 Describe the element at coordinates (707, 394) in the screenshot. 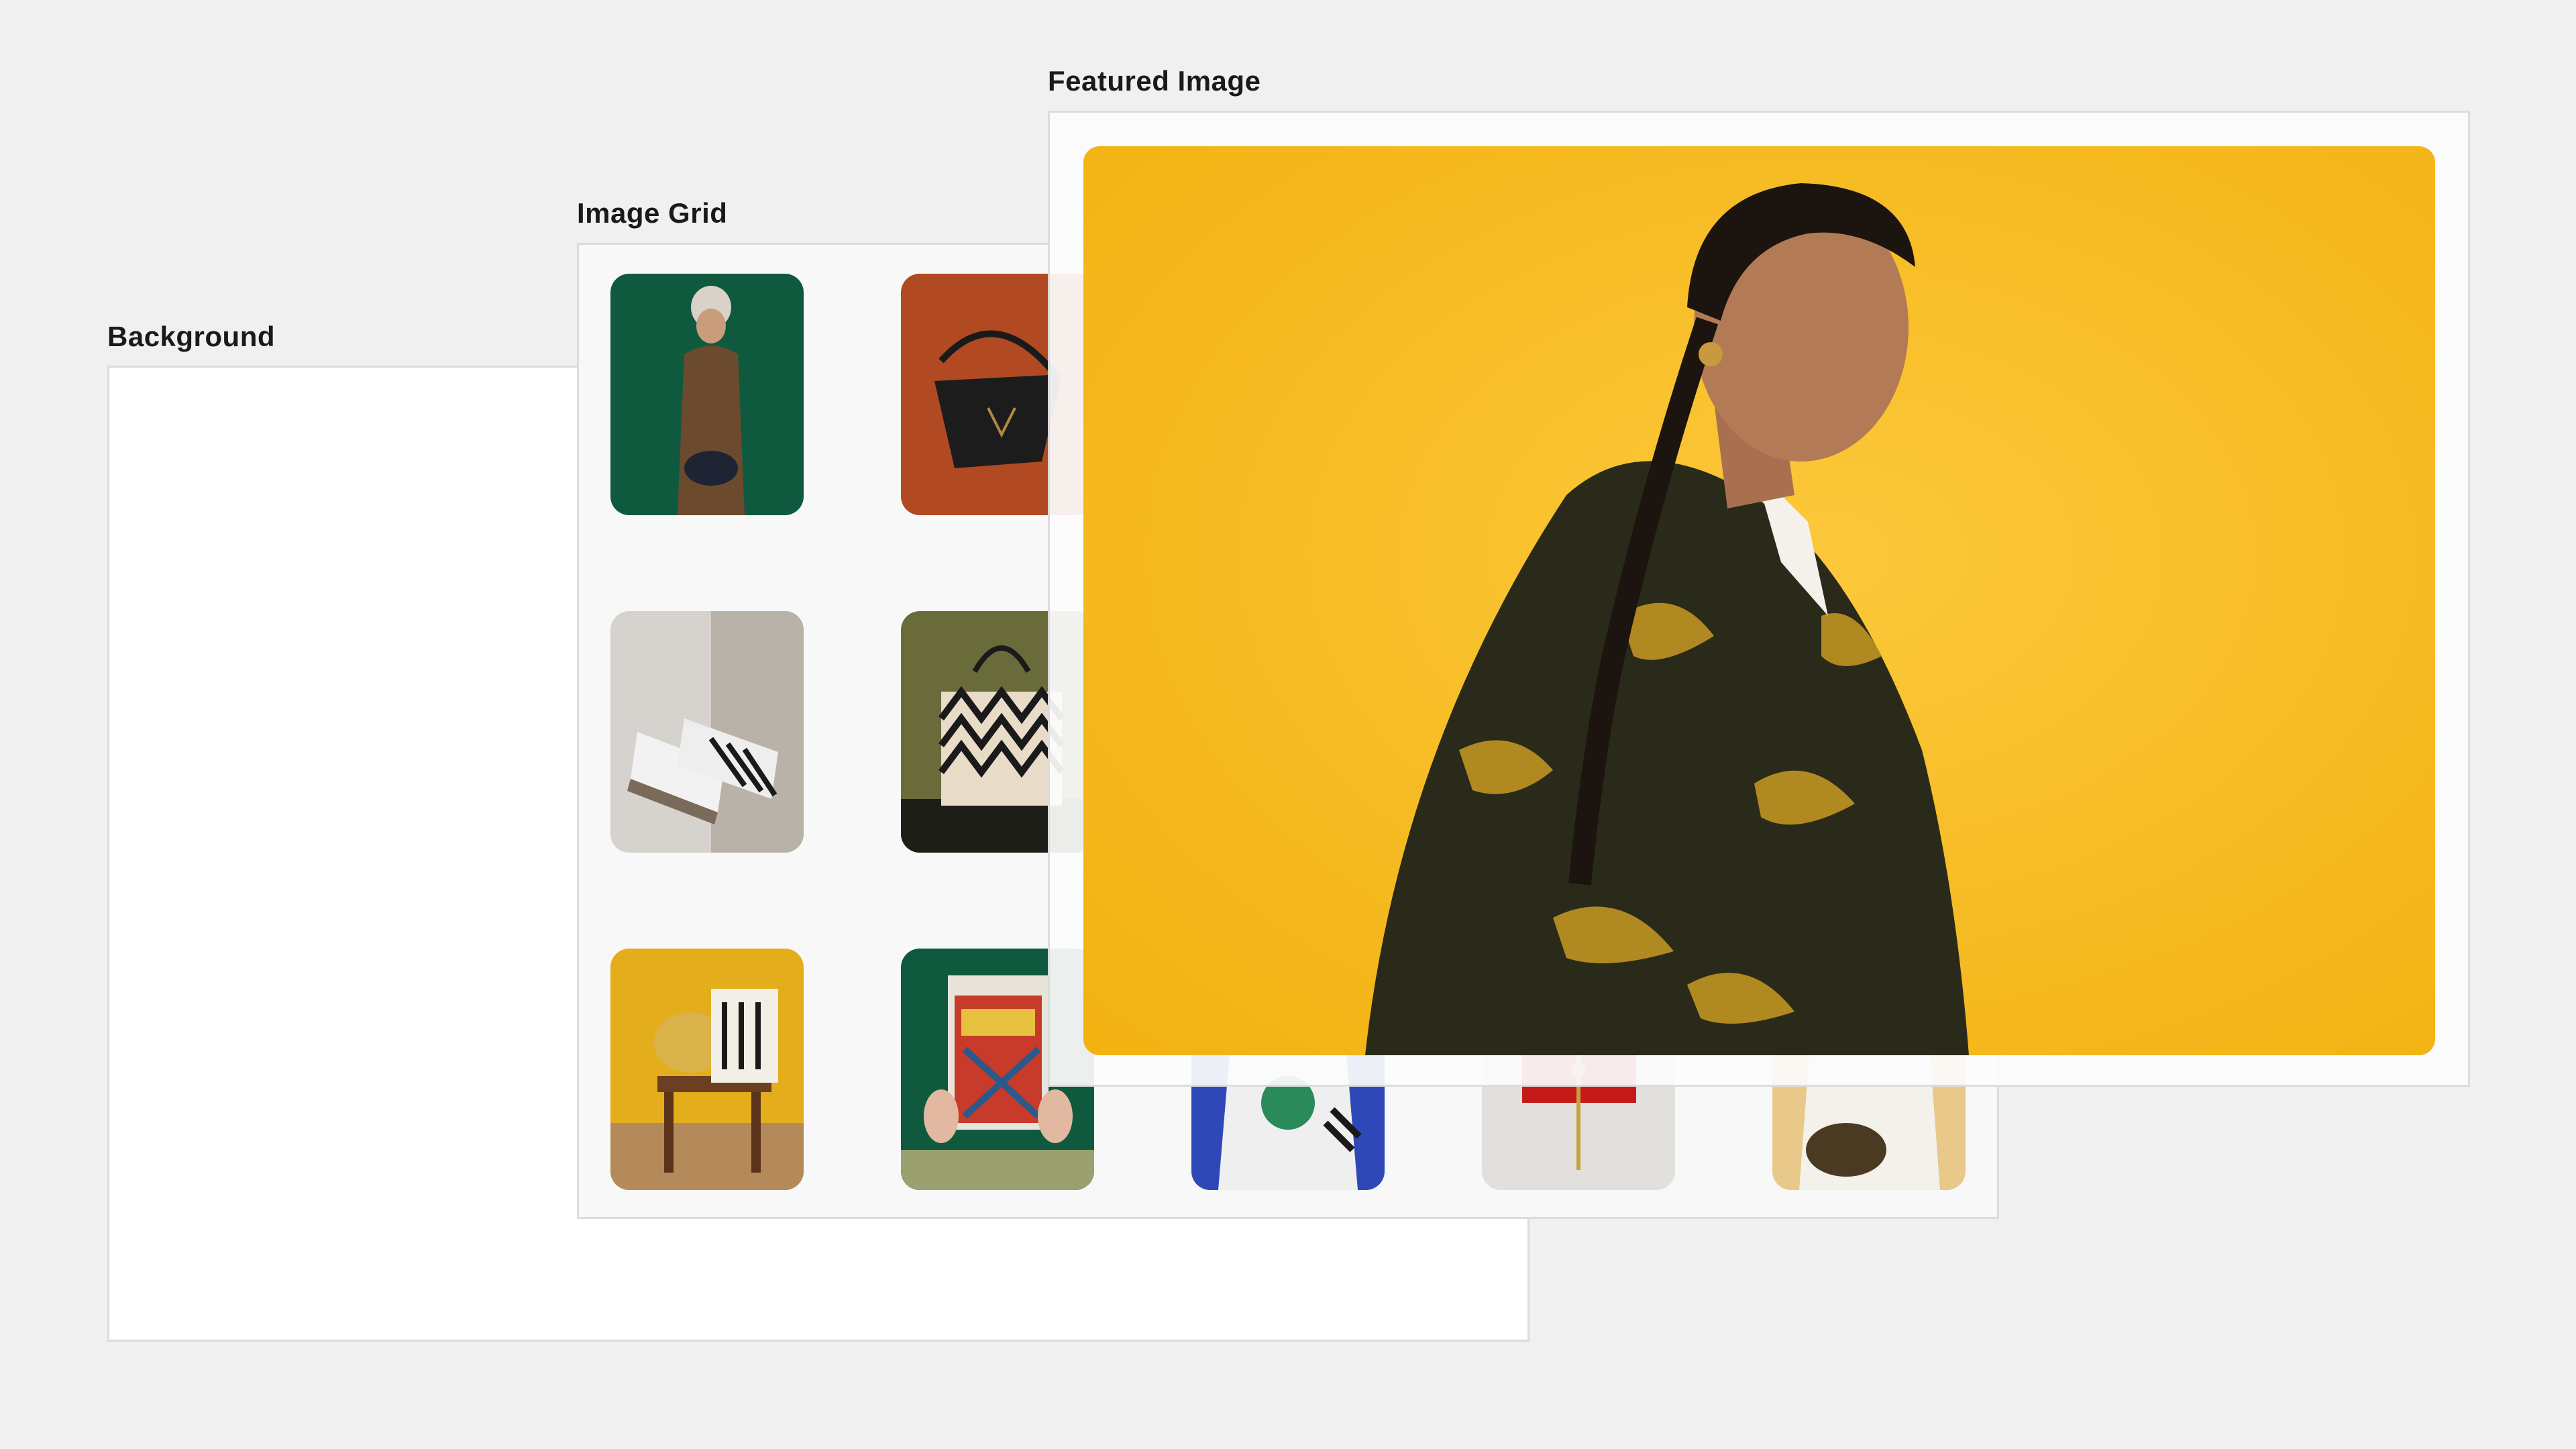

I see `woman-green-backdrop-photo` at that location.